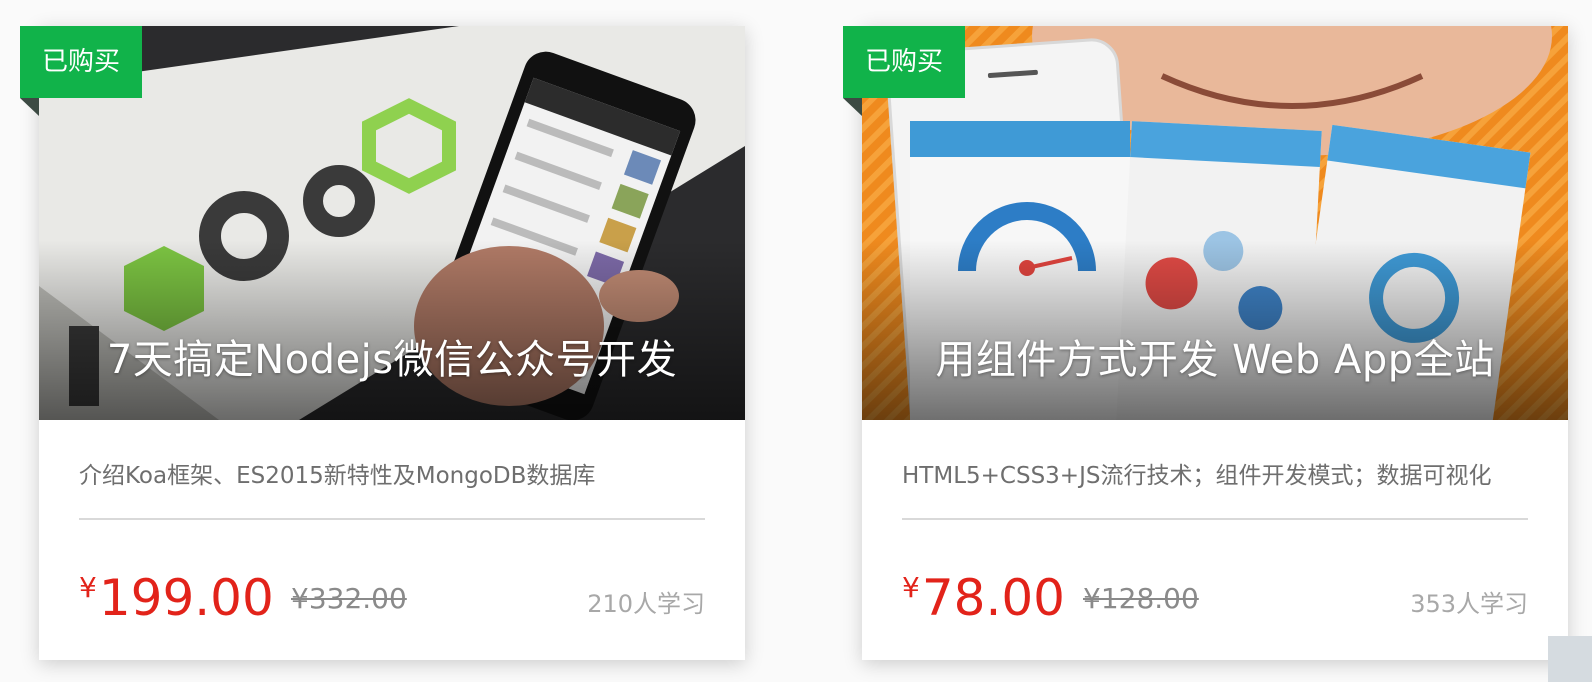 The image size is (1592, 682). I want to click on learner-count: 353人学习, so click(1469, 604).